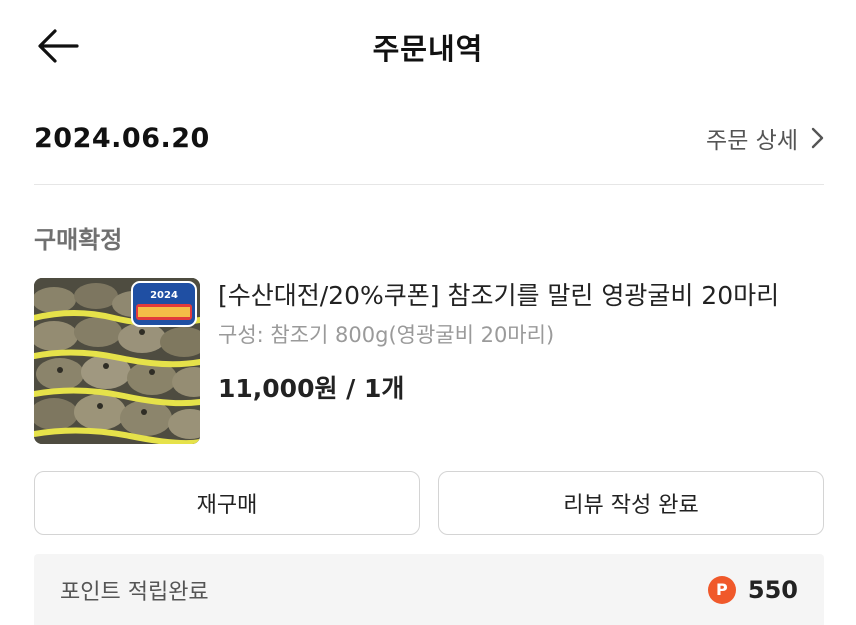 The height and width of the screenshot is (625, 856). What do you see at coordinates (429, 589) in the screenshot?
I see `points-earned-bar: 포인트 적립완료 P 550` at bounding box center [429, 589].